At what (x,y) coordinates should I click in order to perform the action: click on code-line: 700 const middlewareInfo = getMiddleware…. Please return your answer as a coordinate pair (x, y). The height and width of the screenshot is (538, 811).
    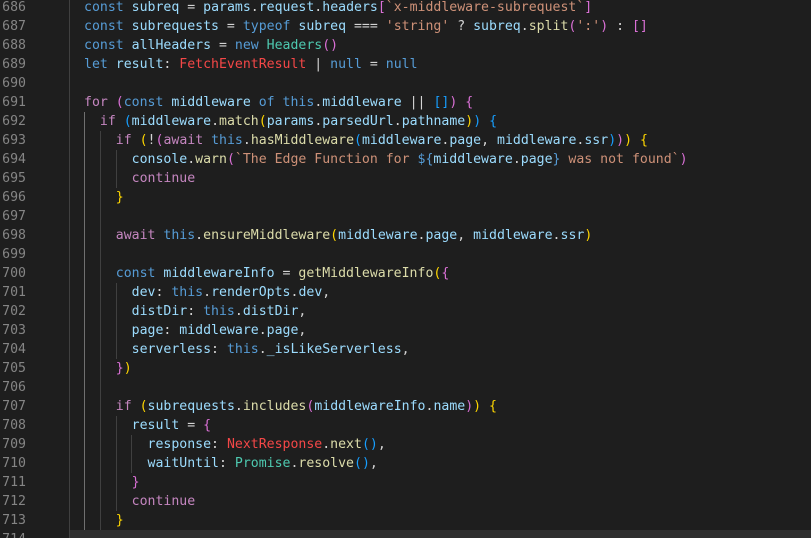
    Looking at the image, I should click on (405, 273).